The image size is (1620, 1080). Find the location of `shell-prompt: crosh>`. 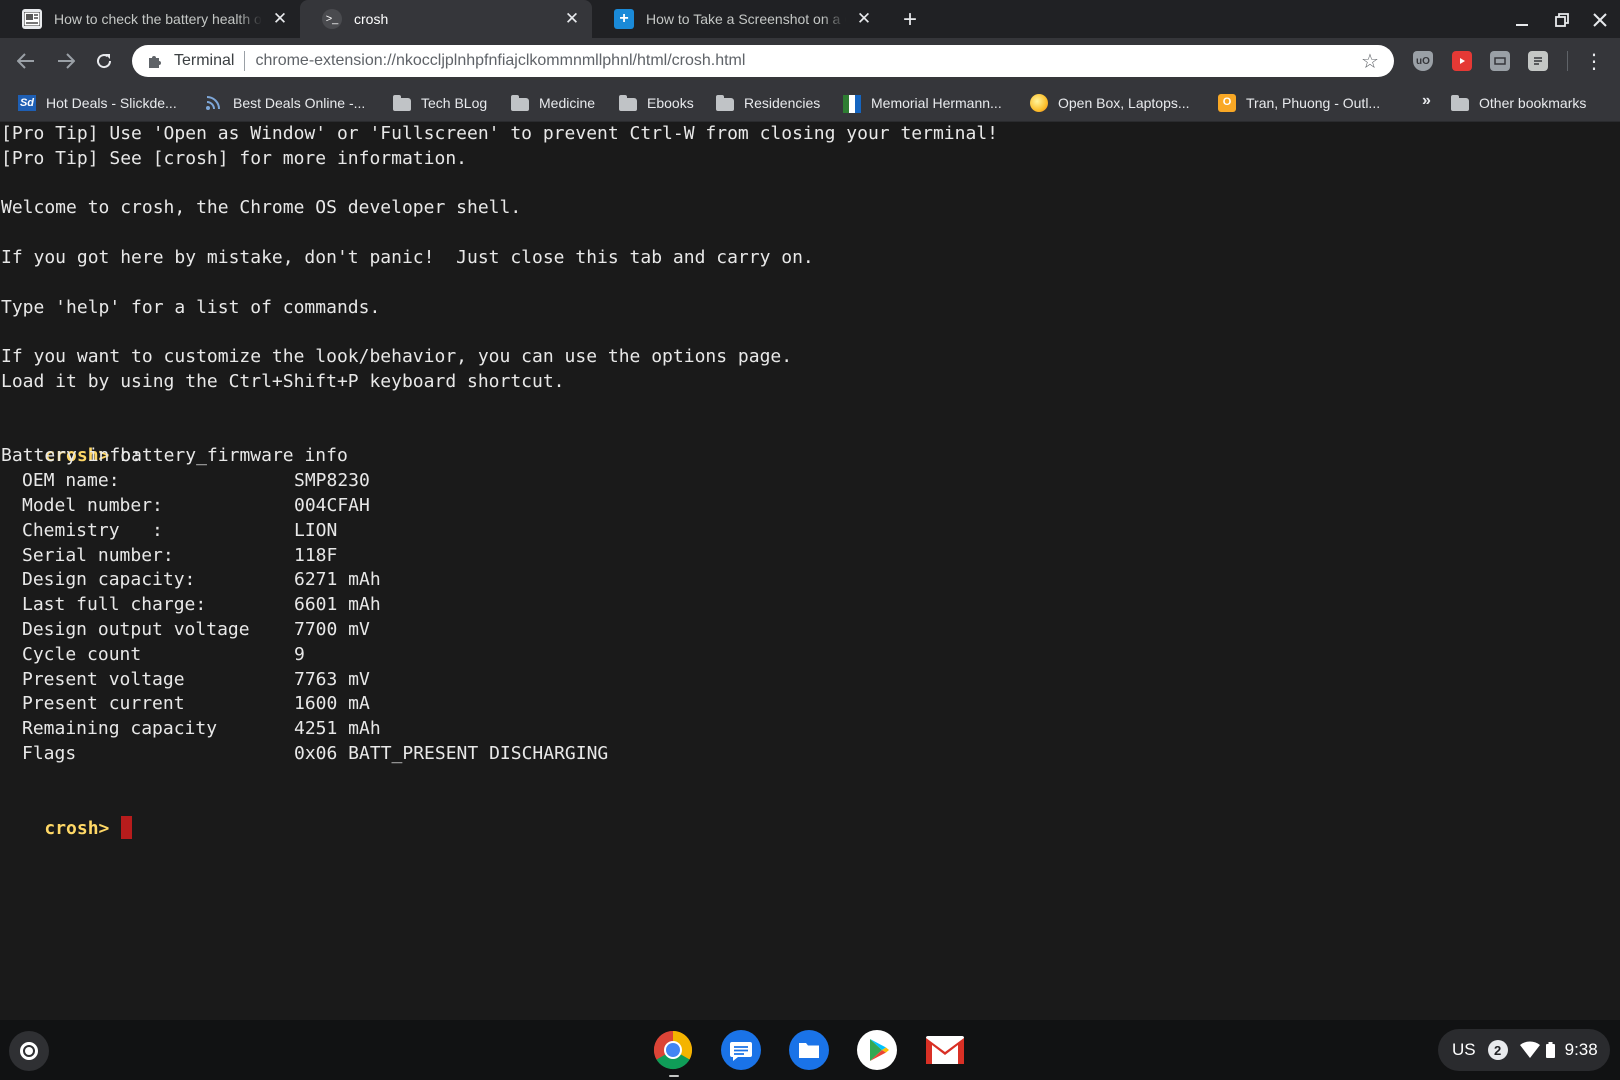

shell-prompt: crosh> is located at coordinates (77, 829).